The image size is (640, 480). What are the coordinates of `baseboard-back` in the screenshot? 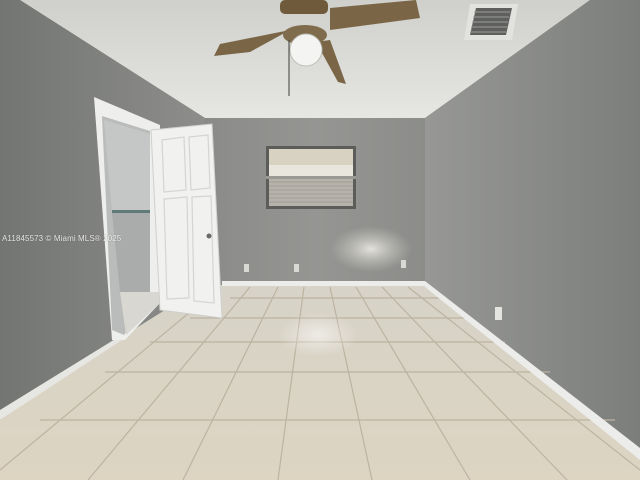 It's located at (323, 283).